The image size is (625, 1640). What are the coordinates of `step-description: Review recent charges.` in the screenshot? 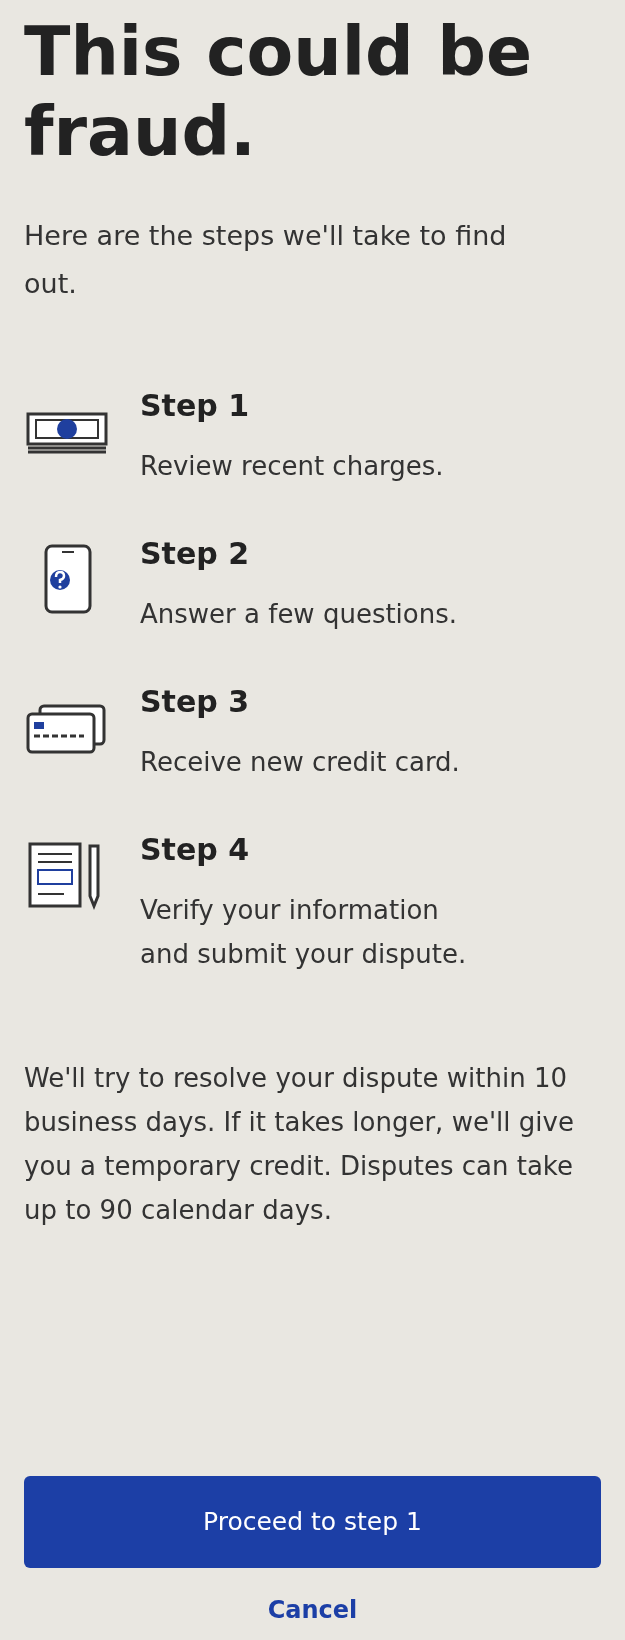 It's located at (292, 466).